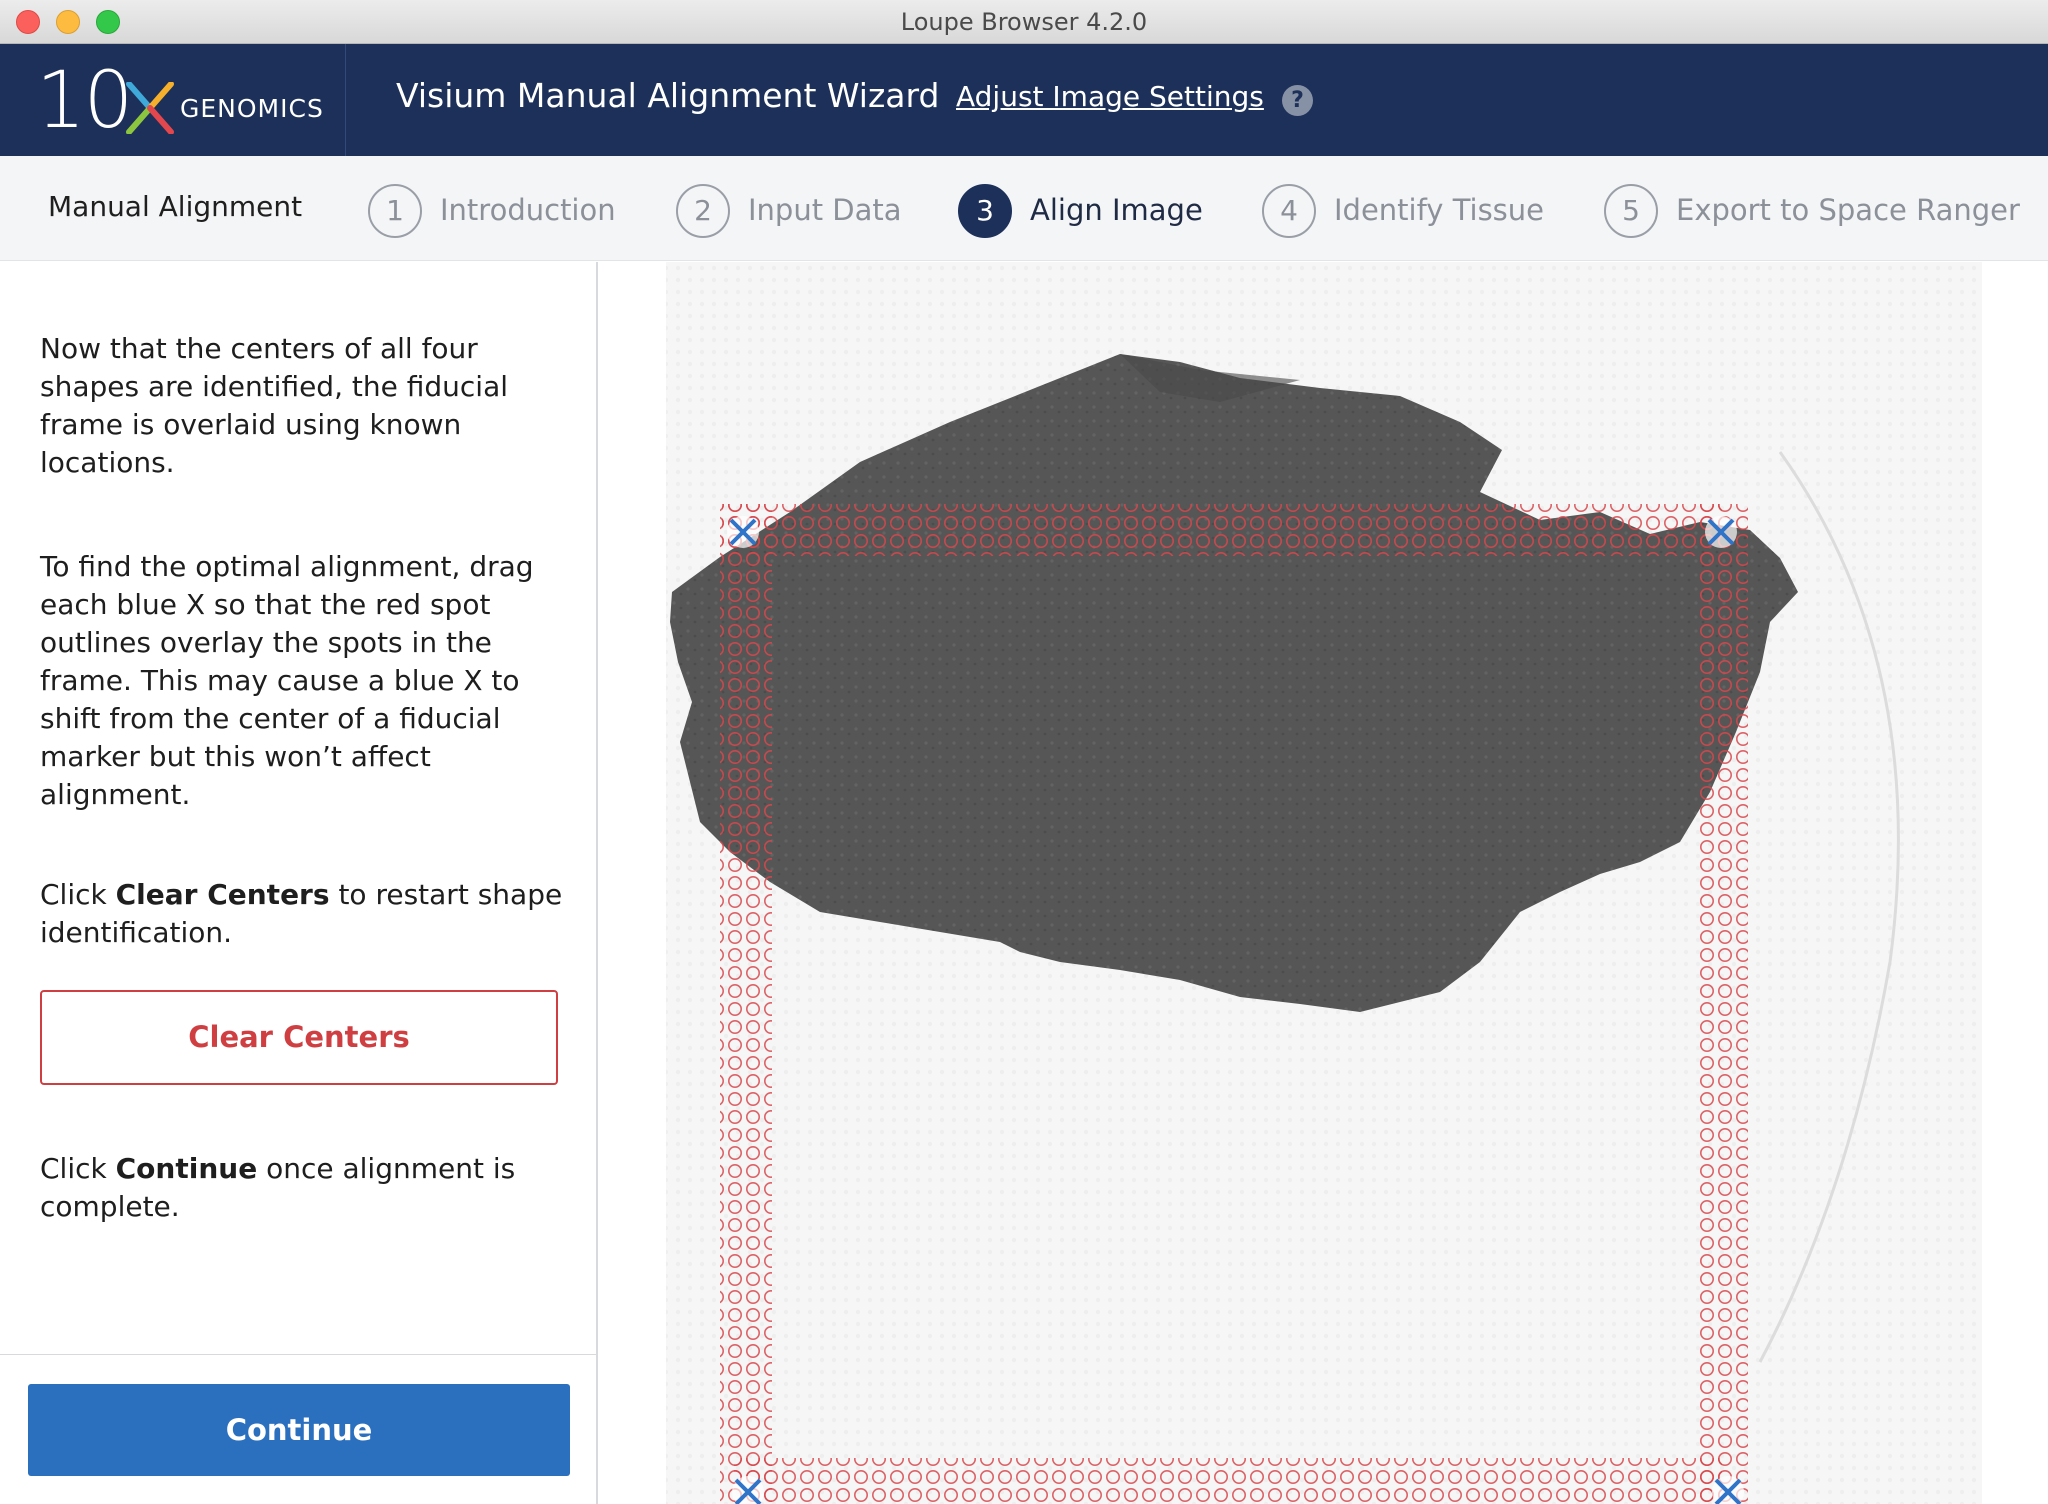  I want to click on step-label: Input Data, so click(825, 210).